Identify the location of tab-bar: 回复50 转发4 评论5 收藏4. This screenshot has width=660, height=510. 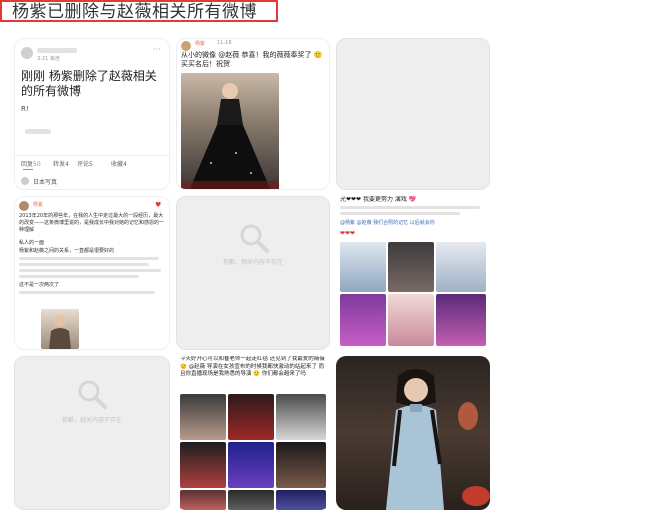
(92, 161).